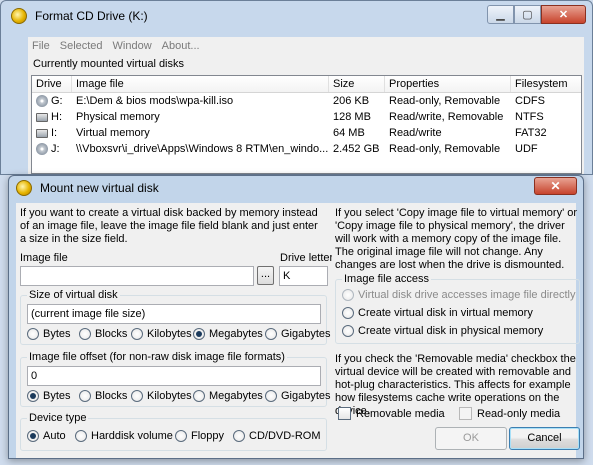  I want to click on size-cell: 206 KB, so click(351, 101).